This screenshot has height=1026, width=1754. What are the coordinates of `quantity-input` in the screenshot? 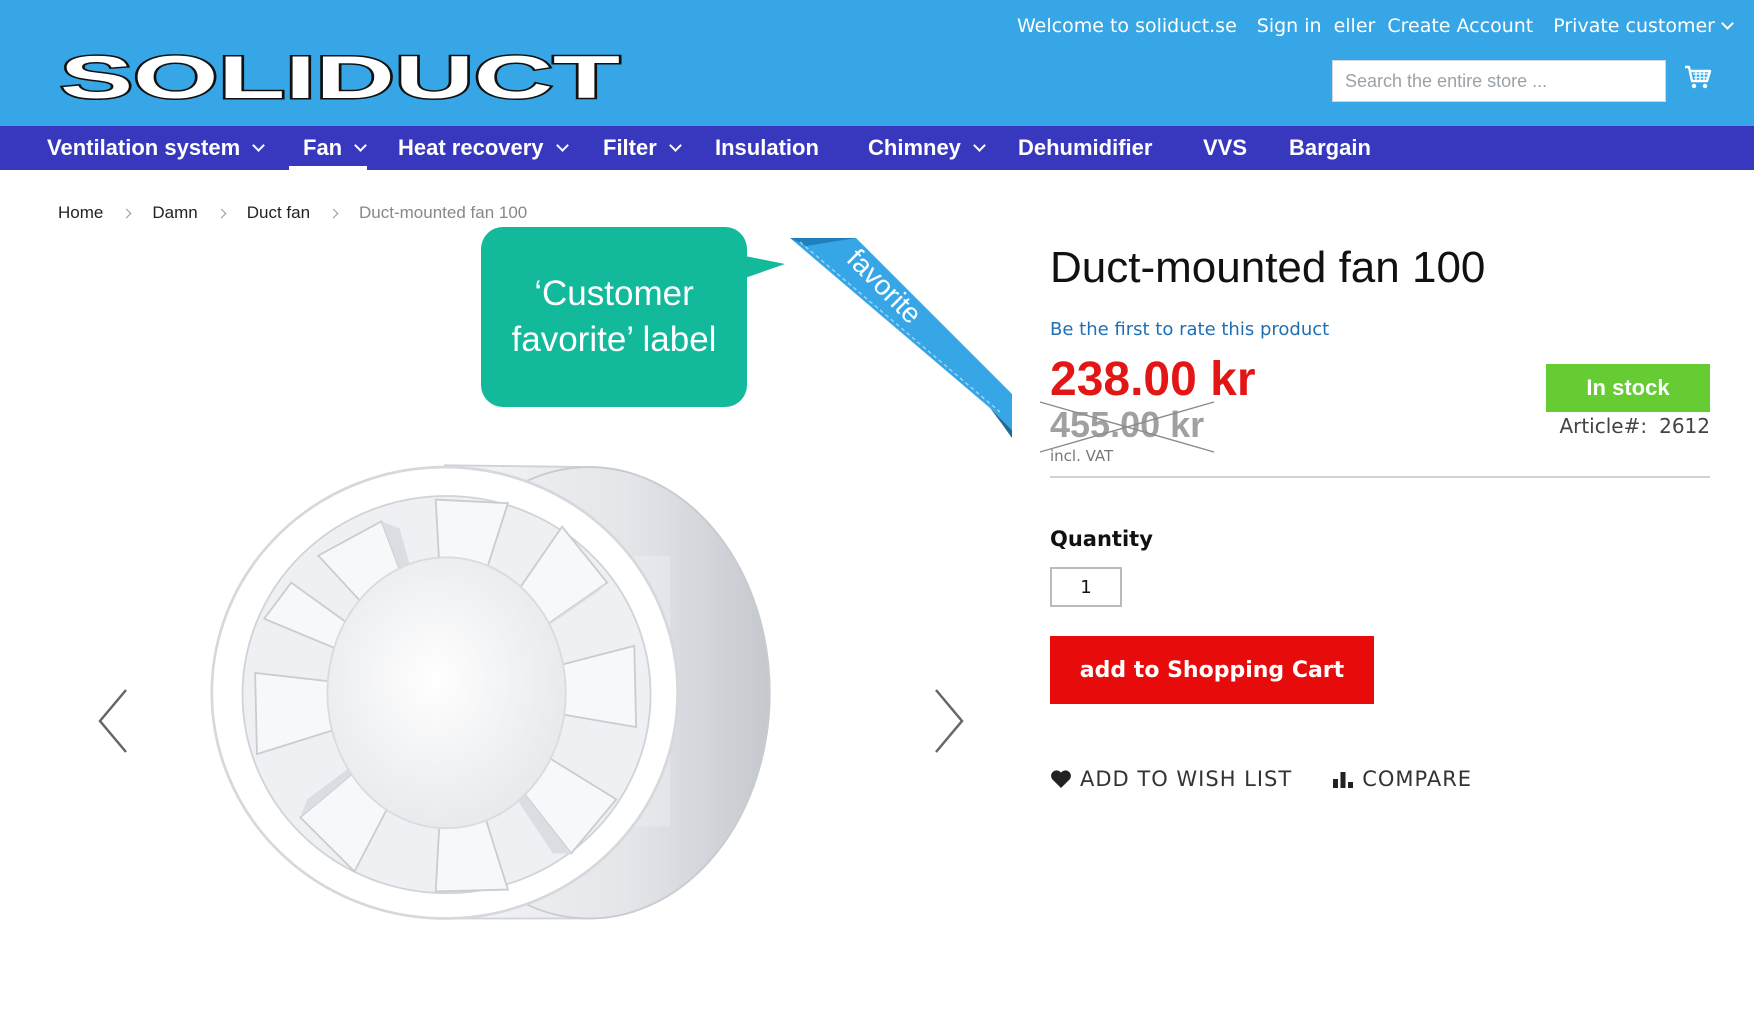 It's located at (1086, 587).